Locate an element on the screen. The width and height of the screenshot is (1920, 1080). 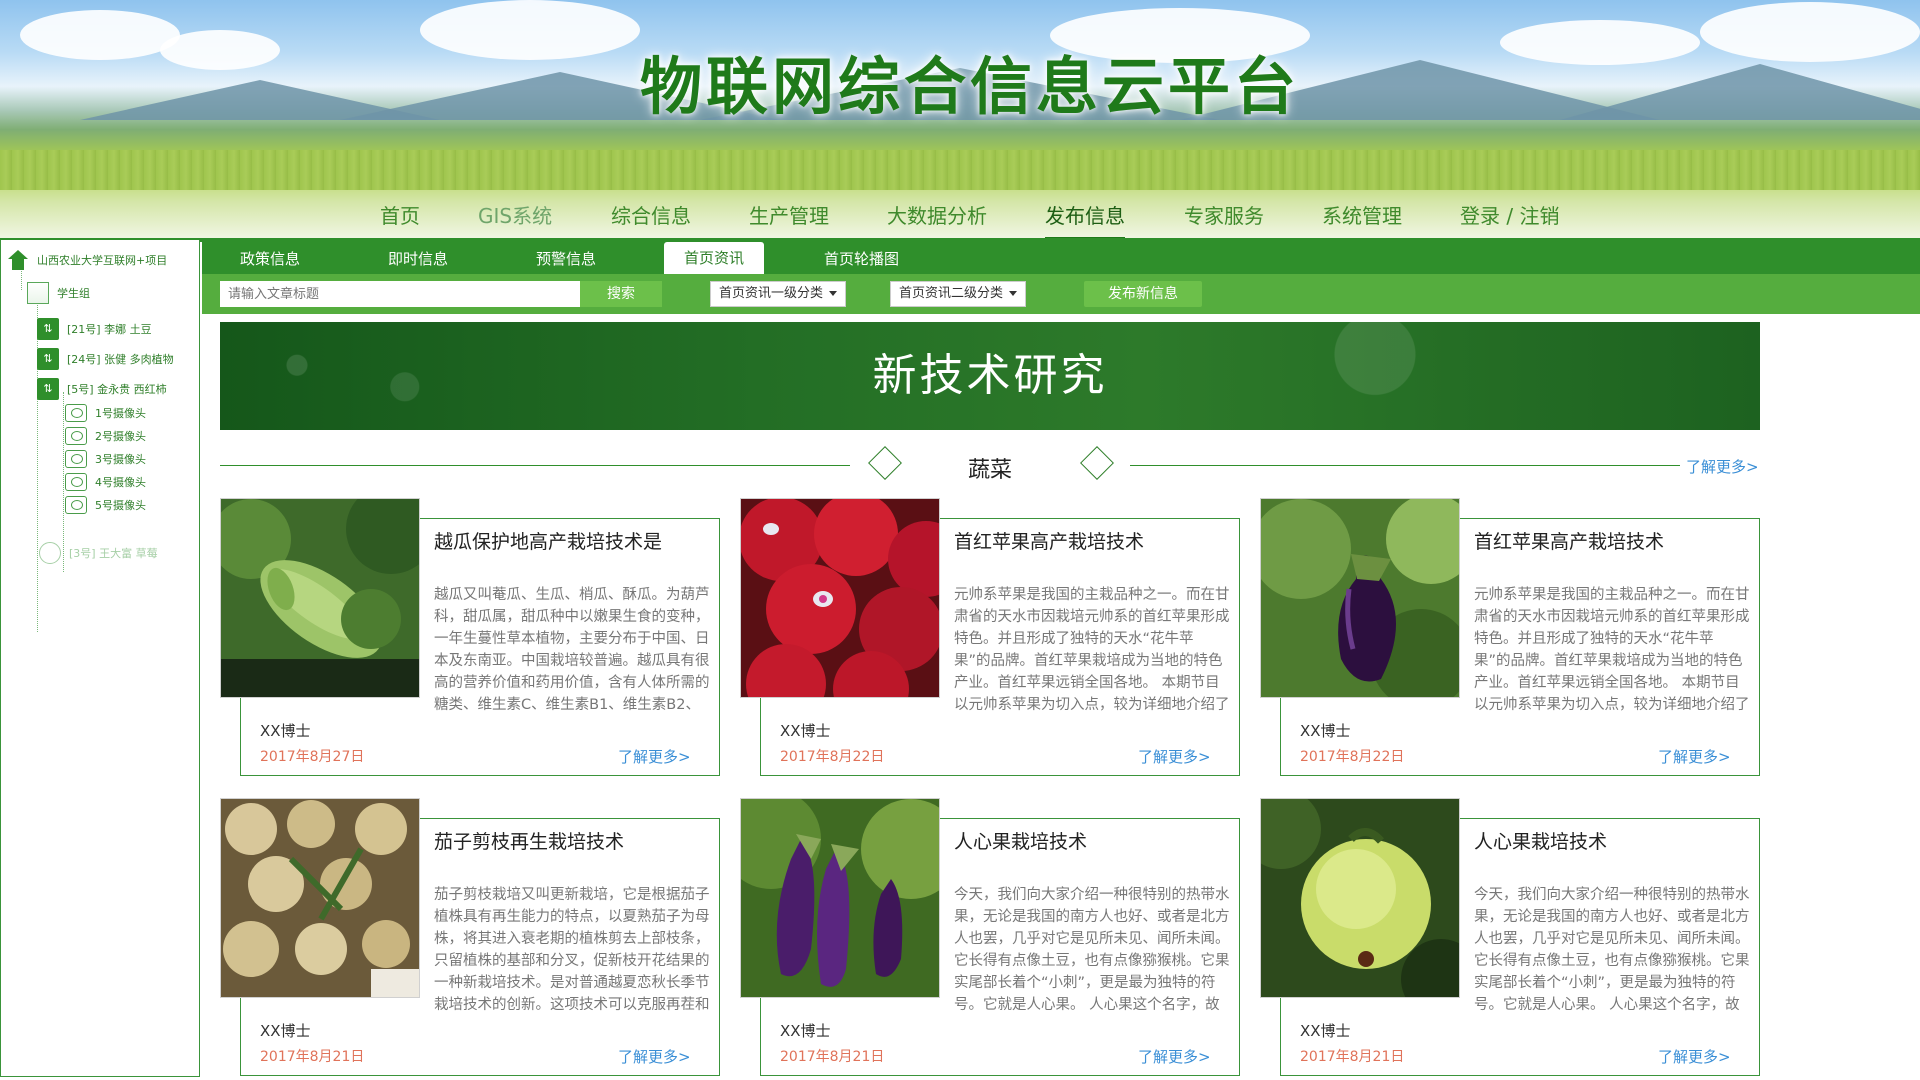
tree-camera-label: 3号摄像头 is located at coordinates (120, 459).